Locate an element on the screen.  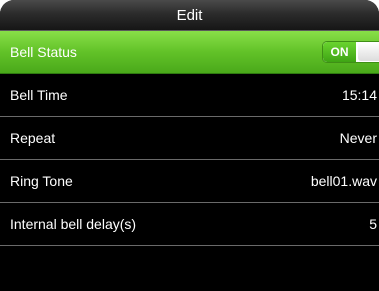
setting-value: bell01.wav is located at coordinates (343, 181).